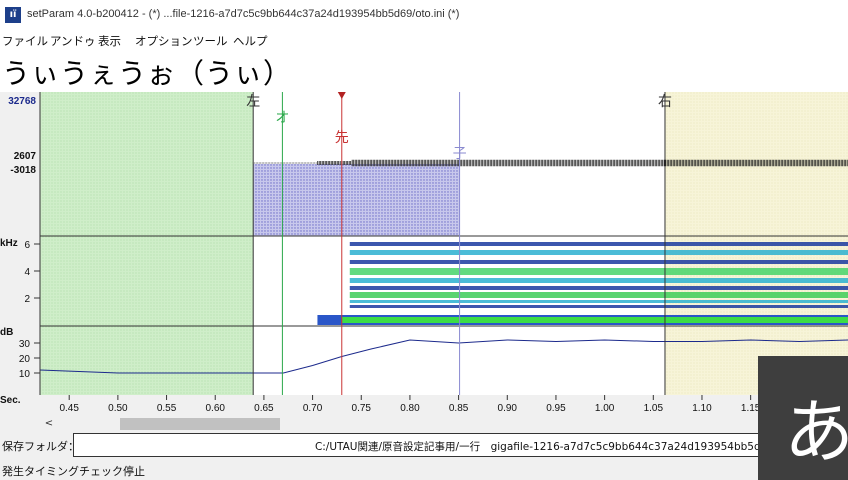 The height and width of the screenshot is (480, 848). What do you see at coordinates (167, 408) in the screenshot?
I see `time-tick-label: 0.55` at bounding box center [167, 408].